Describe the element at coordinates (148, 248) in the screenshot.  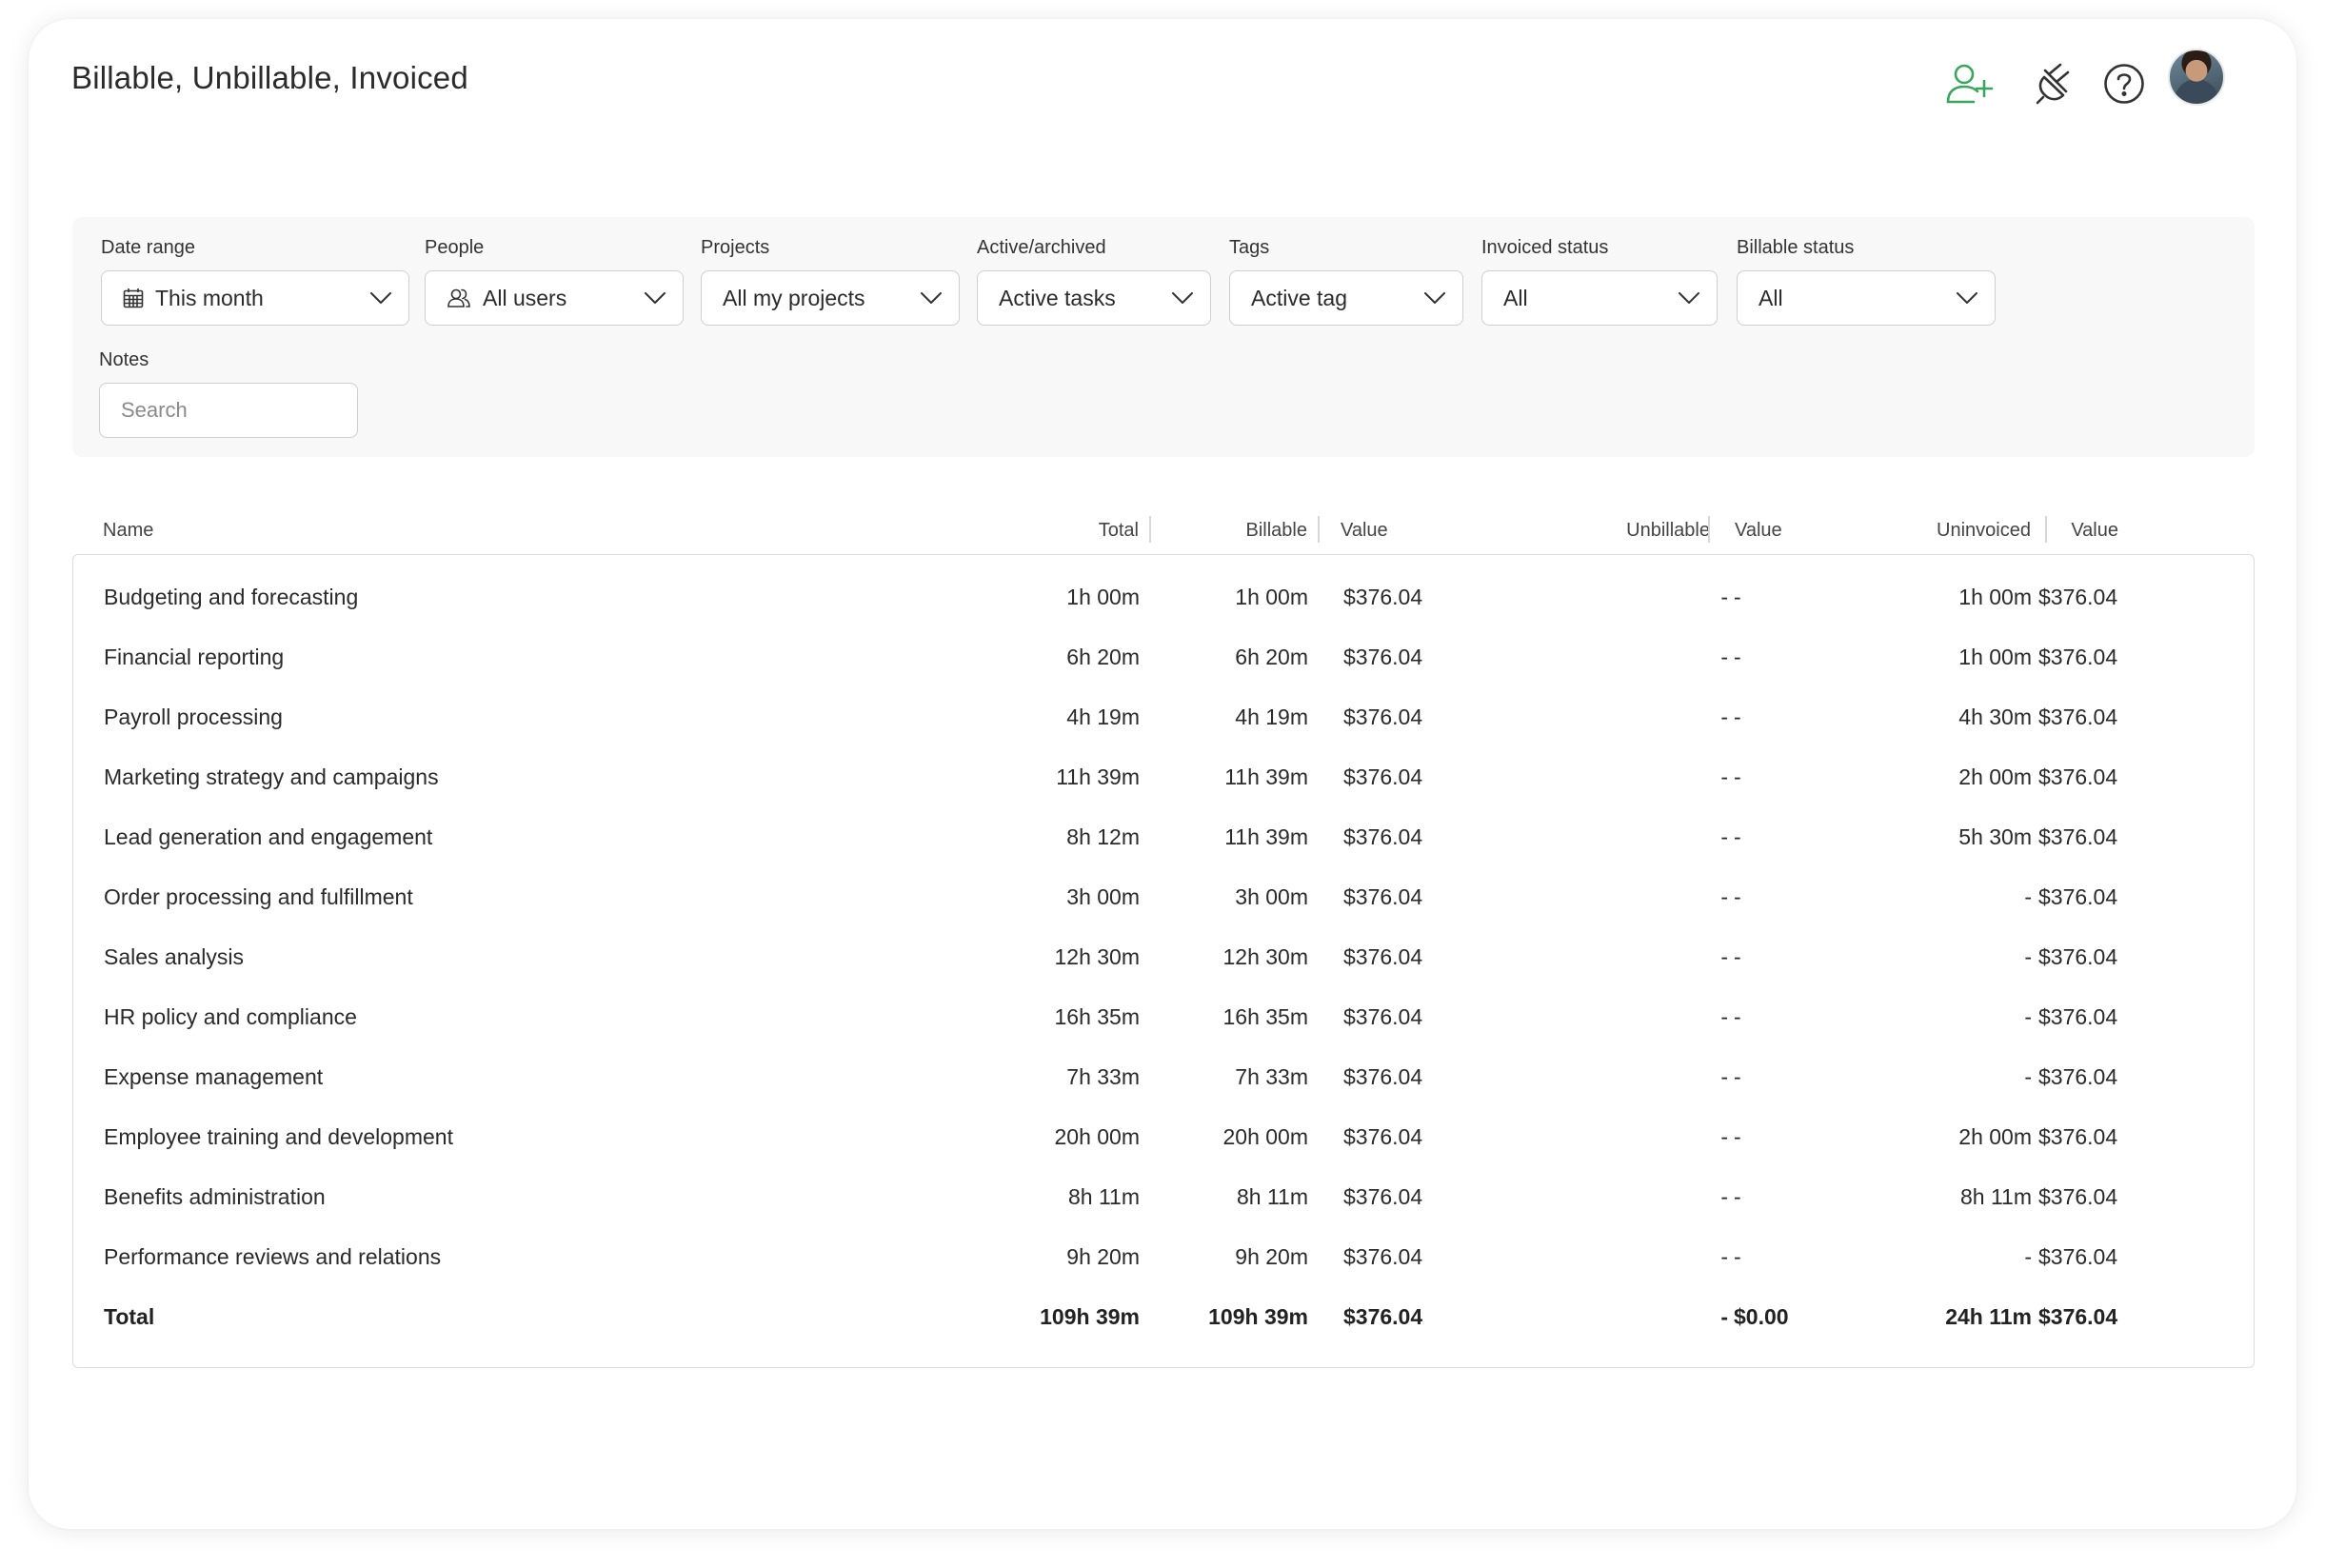
I see `date-range-label: Date range` at that location.